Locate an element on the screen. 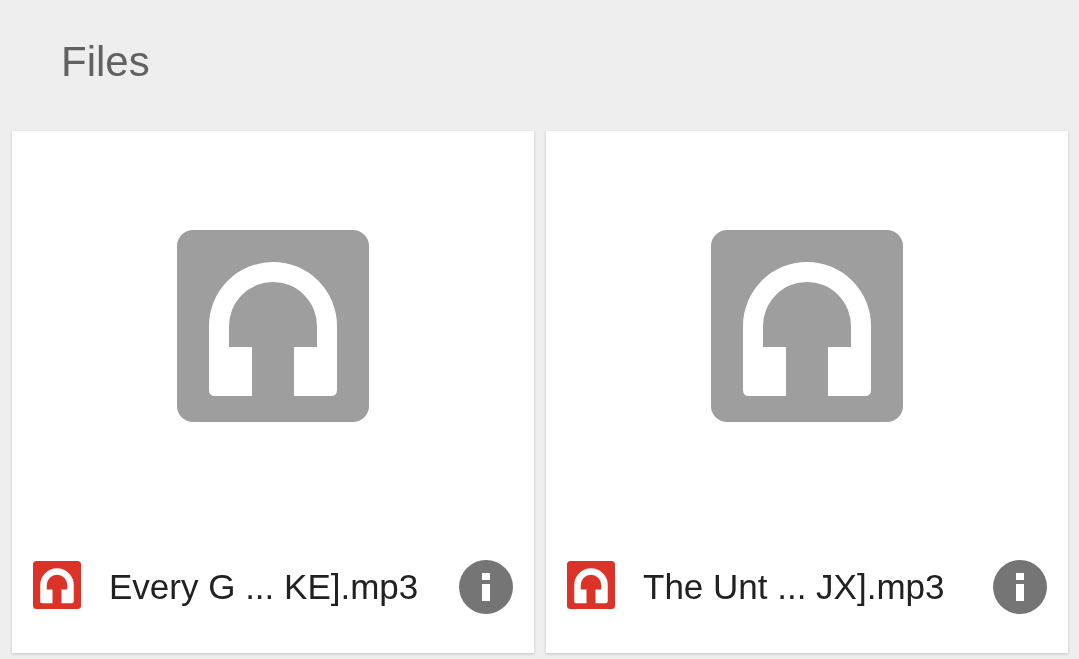 The height and width of the screenshot is (659, 1079). file-name: The Unt ... JX].mp3 is located at coordinates (794, 587).